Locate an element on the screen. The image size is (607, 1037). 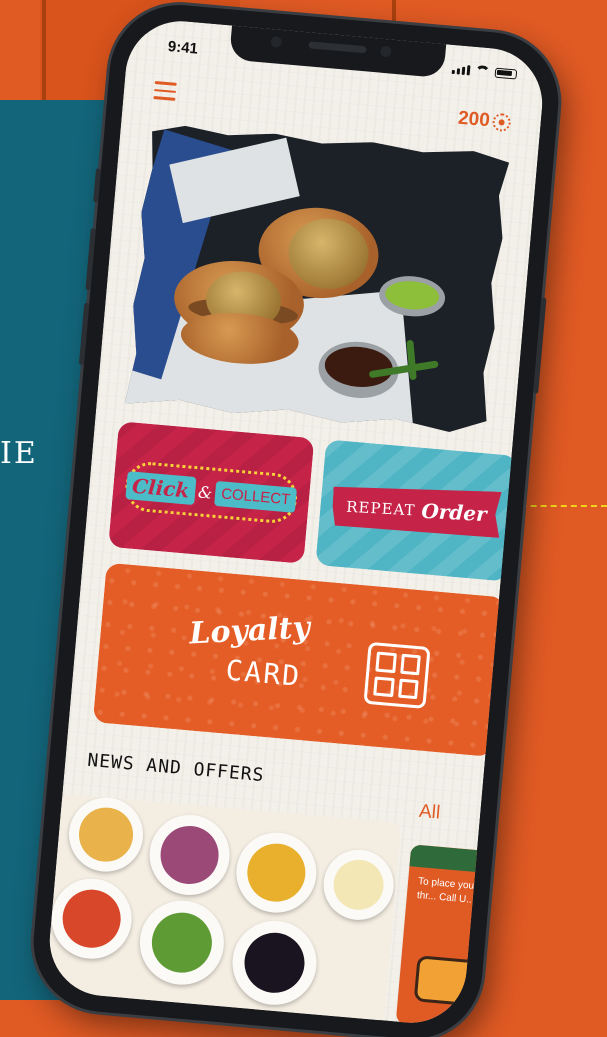
news-card is located at coordinates (223, 908).